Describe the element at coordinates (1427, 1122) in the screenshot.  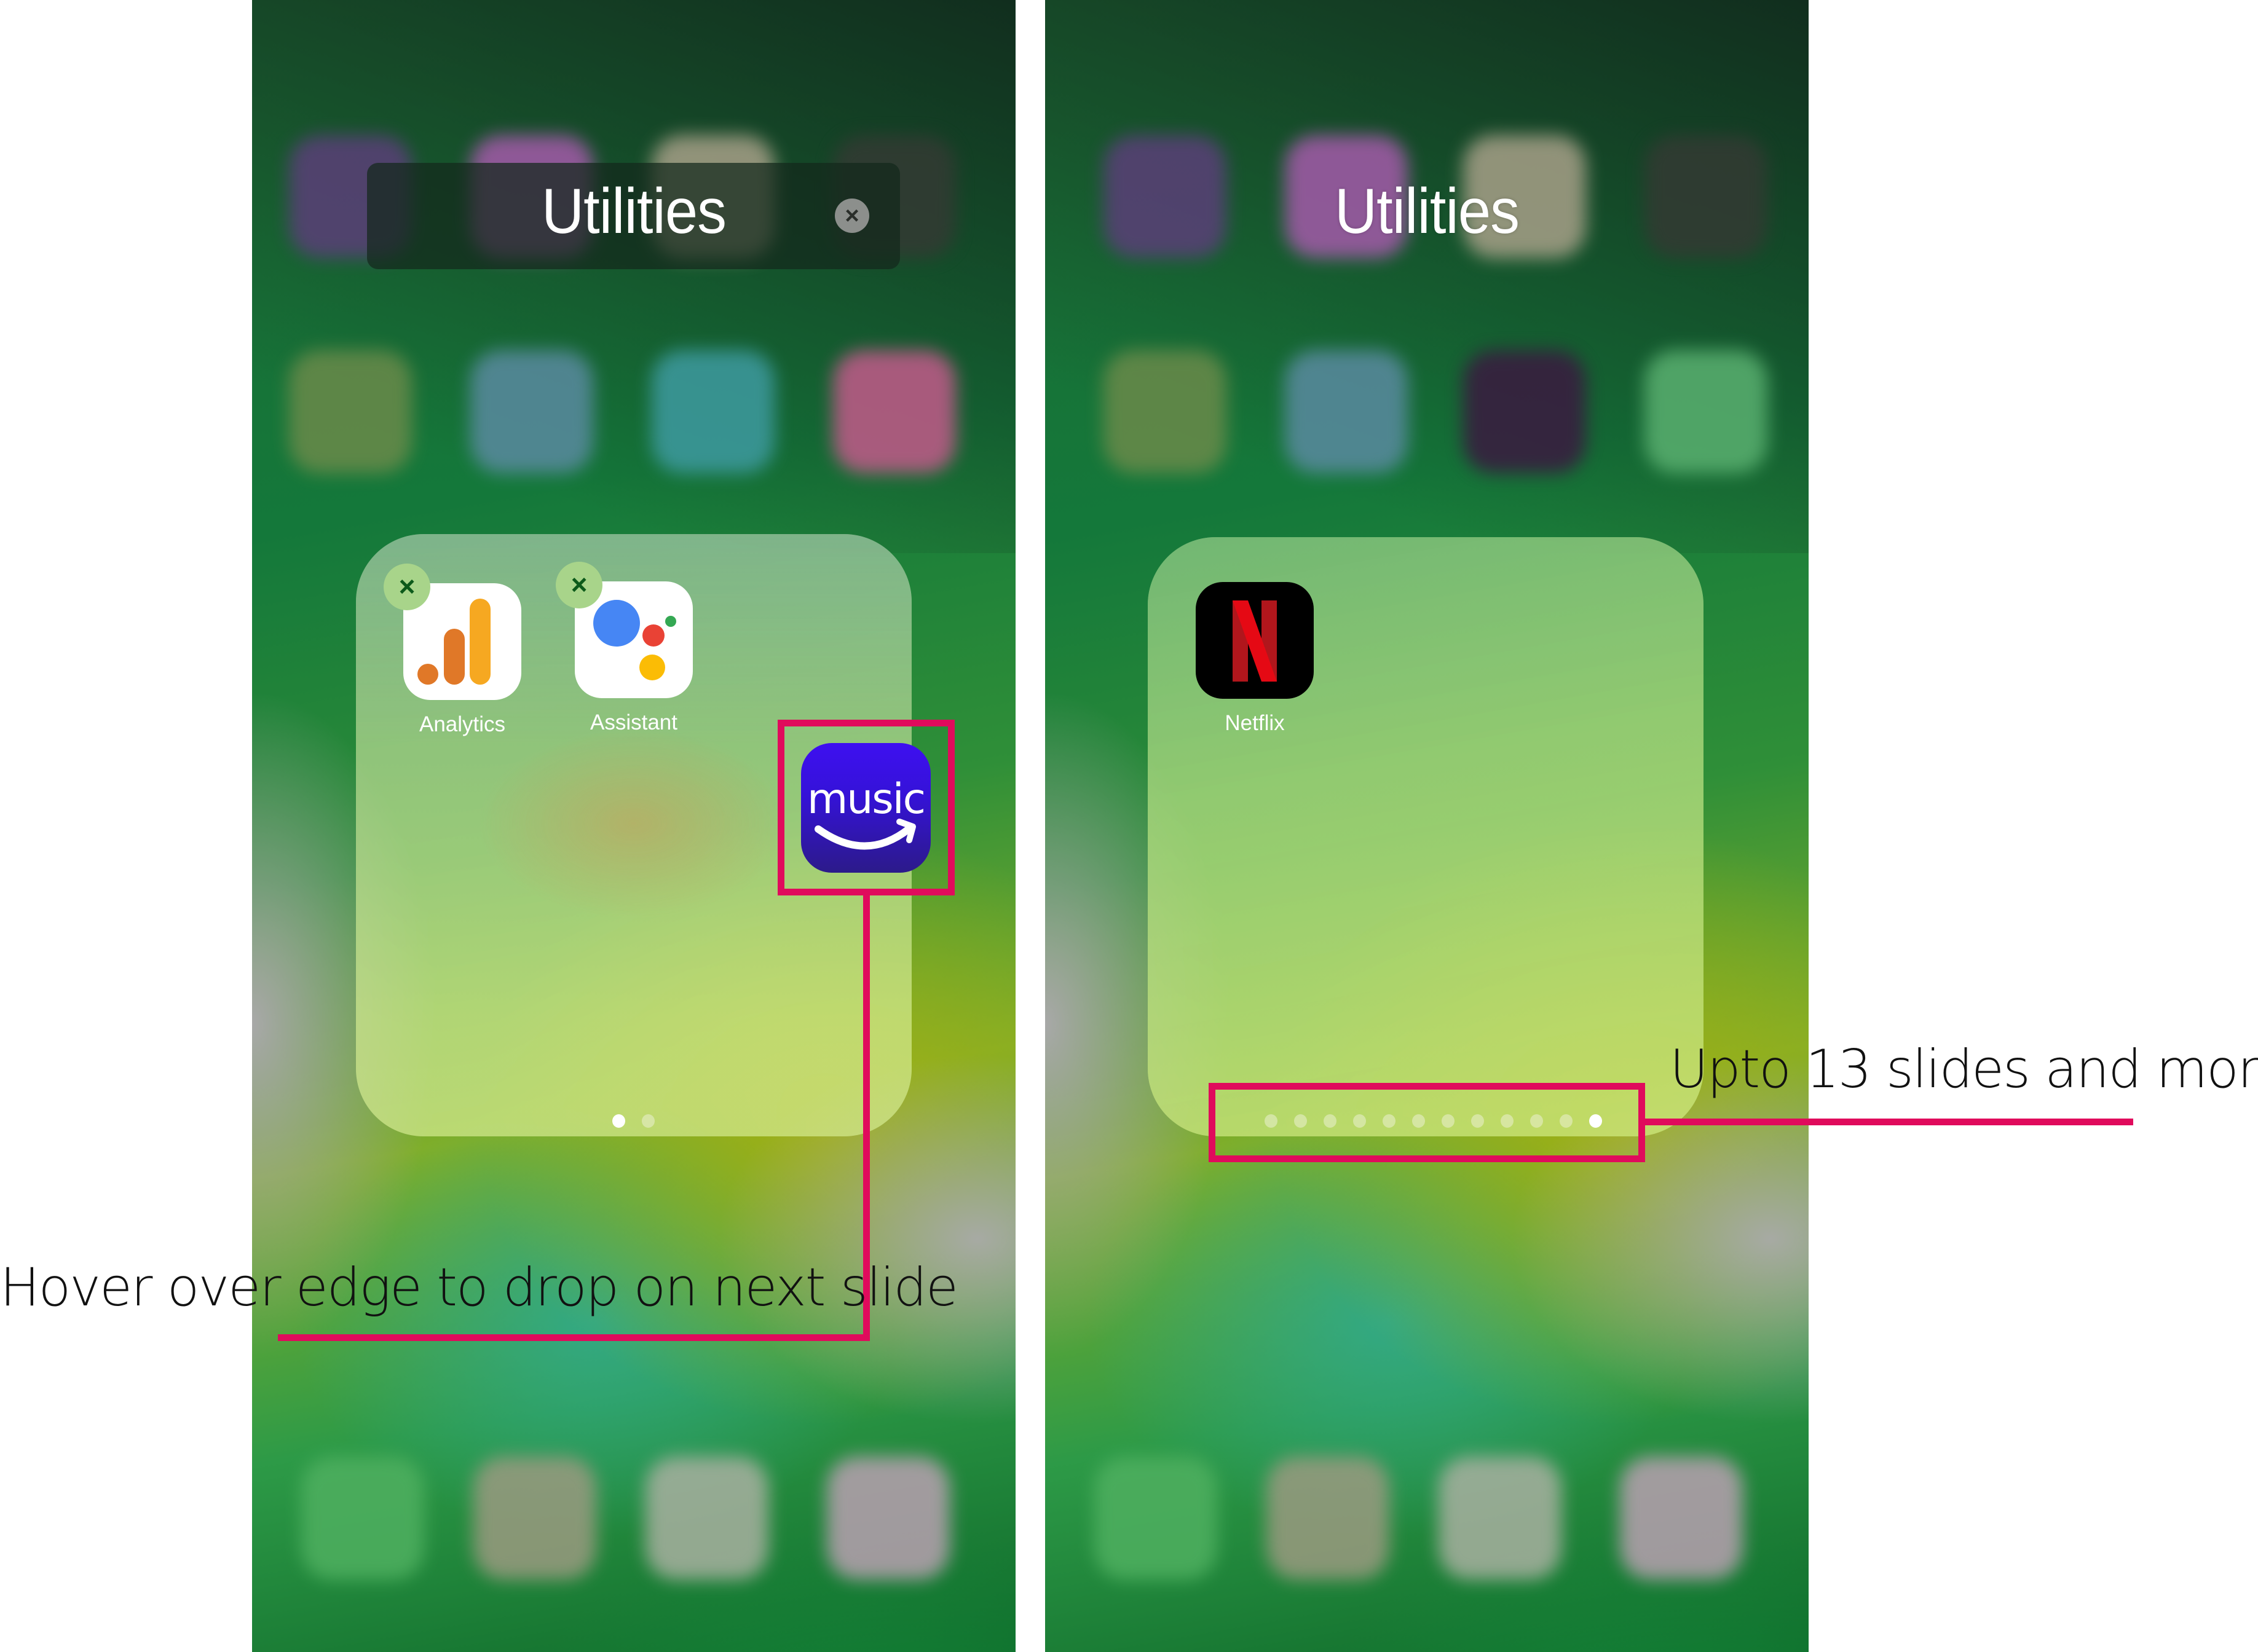
I see `highlight-box-page-dots` at that location.